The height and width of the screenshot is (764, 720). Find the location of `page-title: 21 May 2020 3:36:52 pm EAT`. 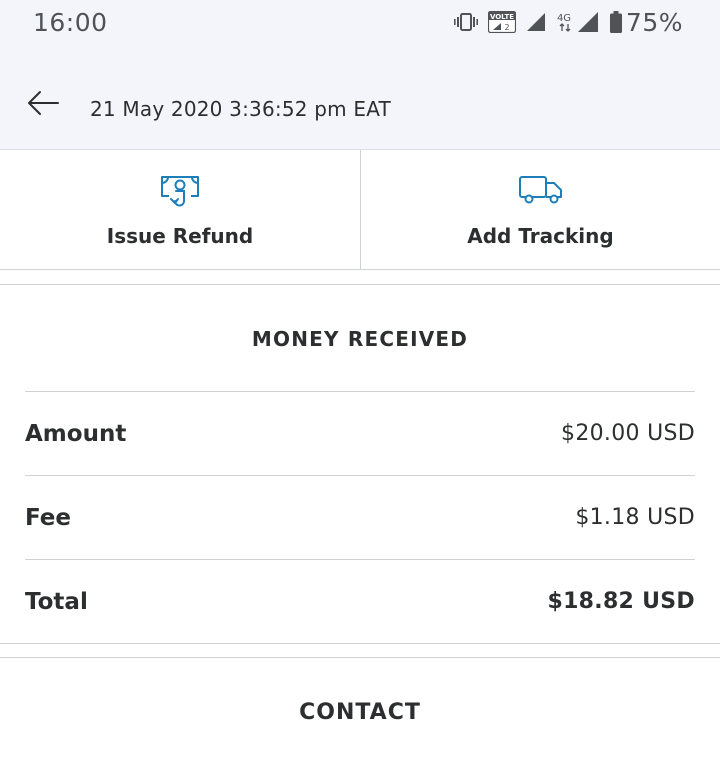

page-title: 21 May 2020 3:36:52 pm EAT is located at coordinates (240, 109).